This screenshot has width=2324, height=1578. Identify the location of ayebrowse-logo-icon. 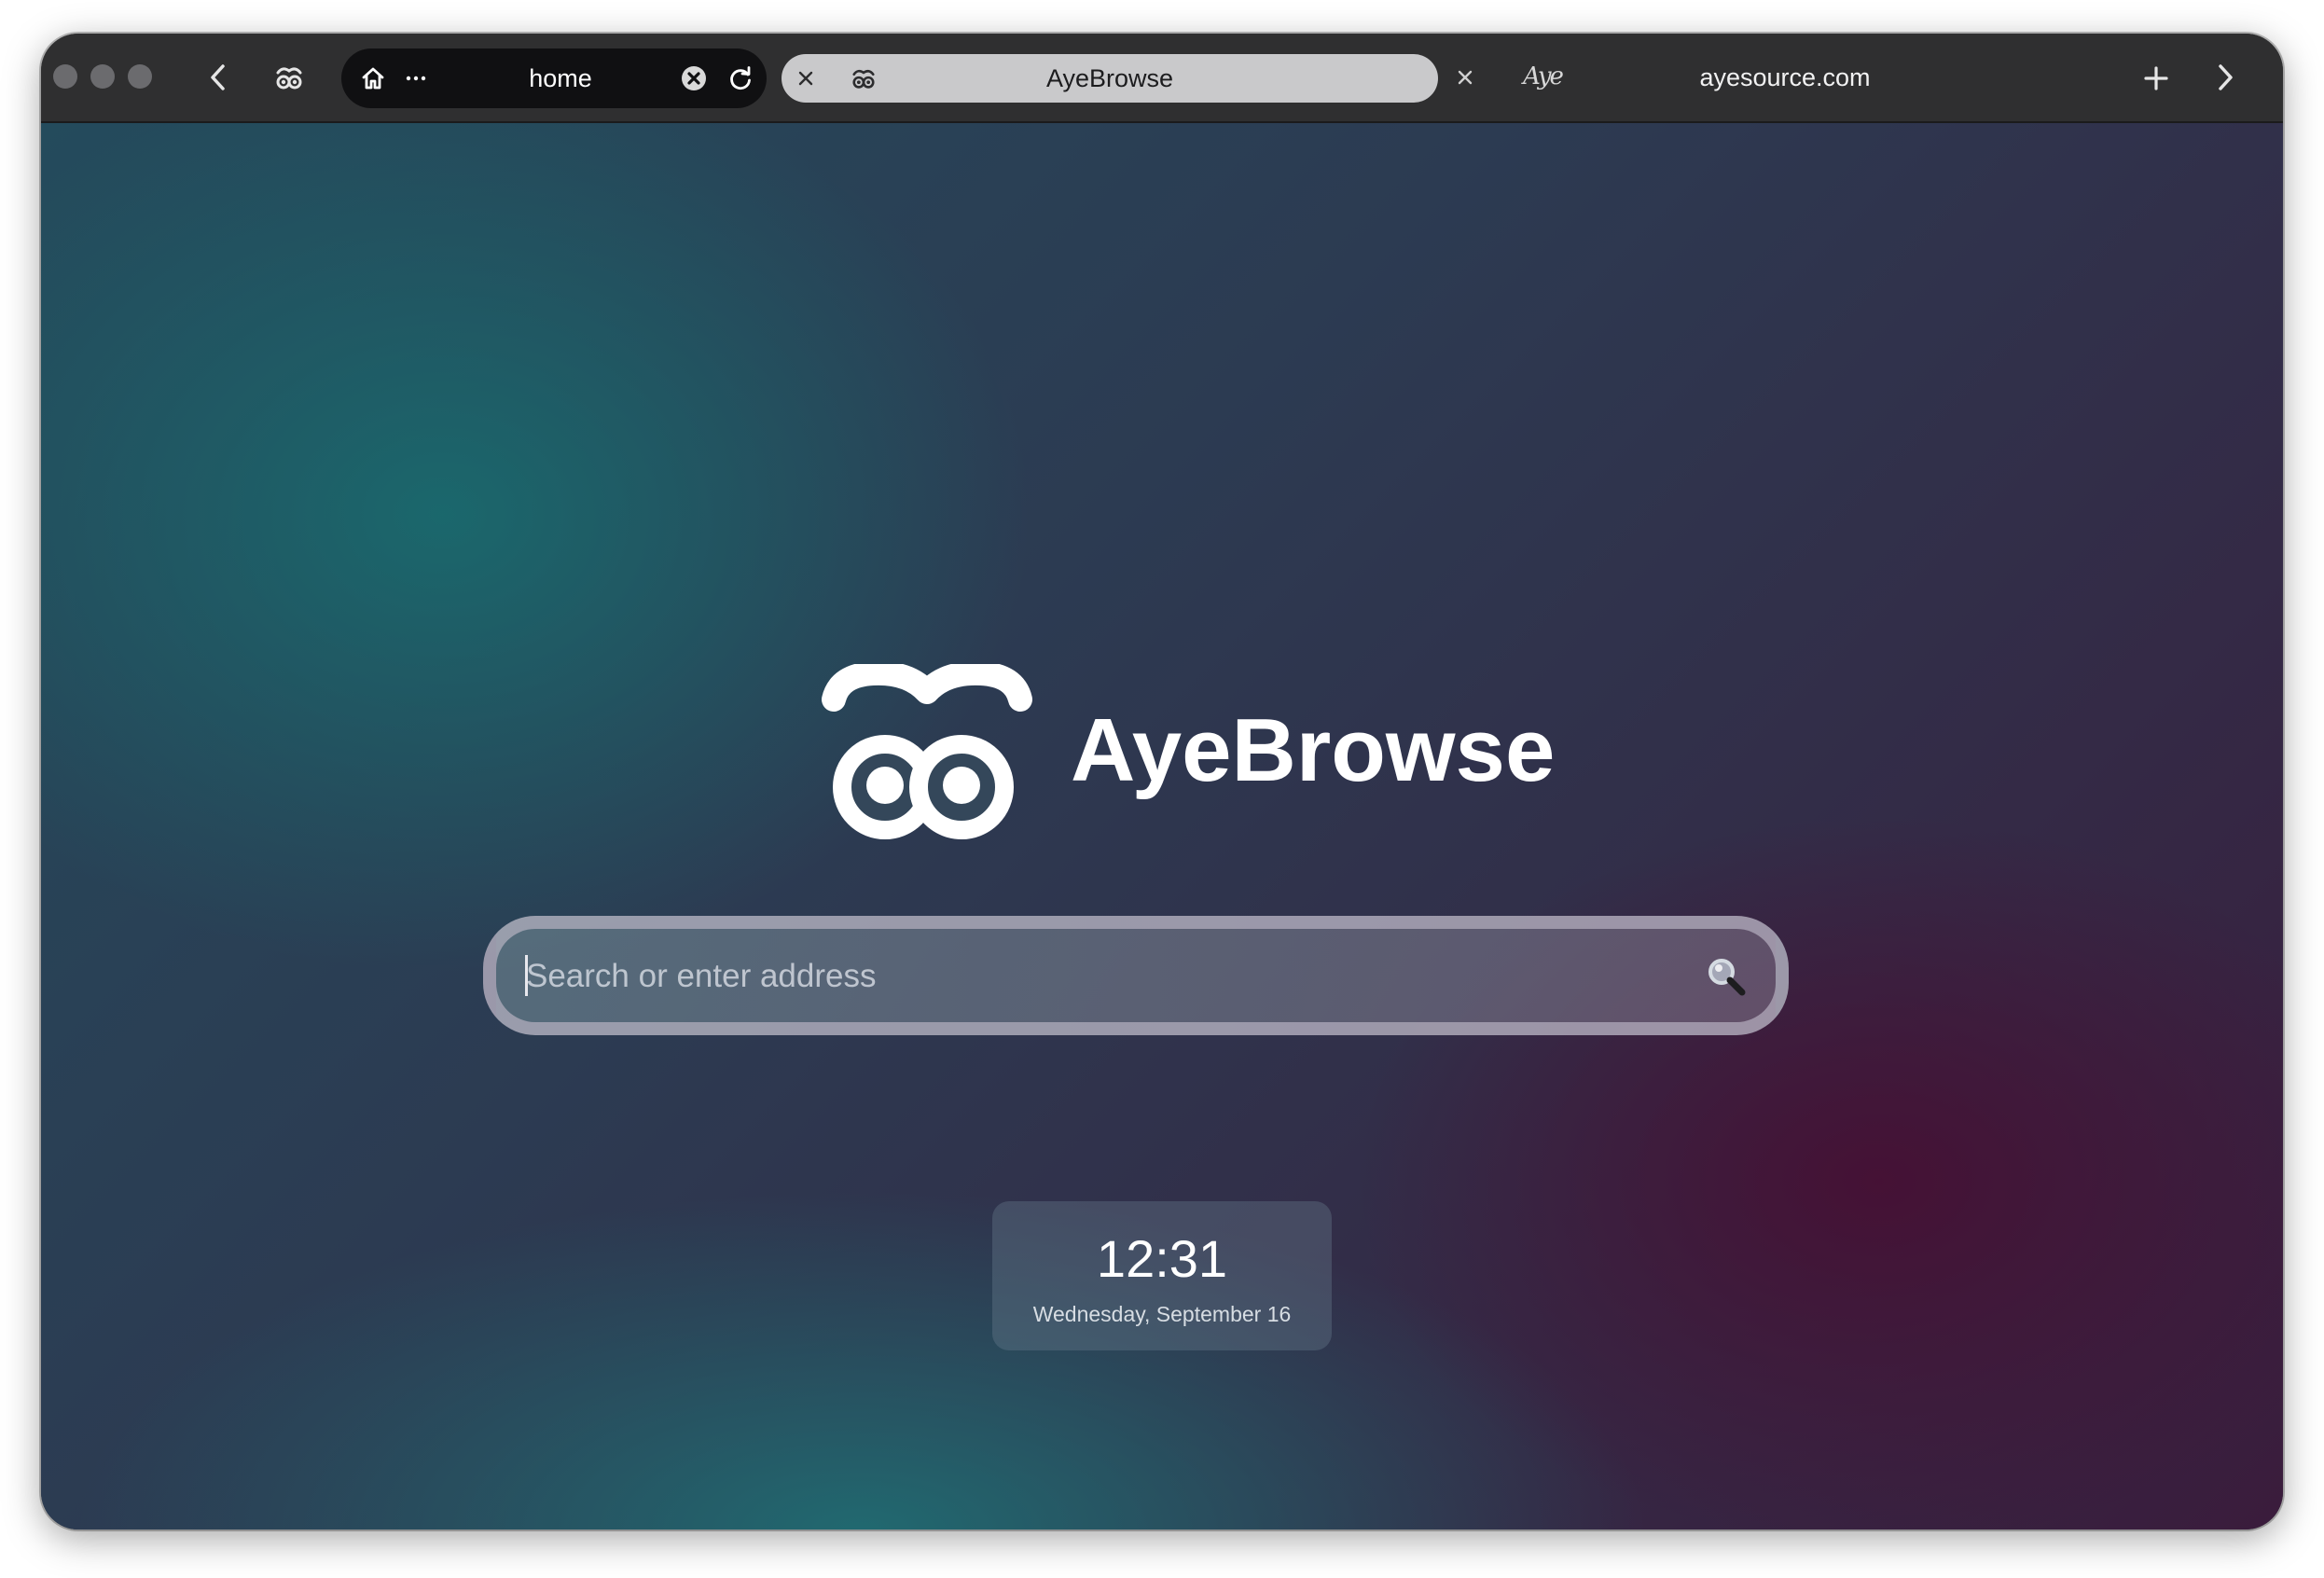
(289, 78).